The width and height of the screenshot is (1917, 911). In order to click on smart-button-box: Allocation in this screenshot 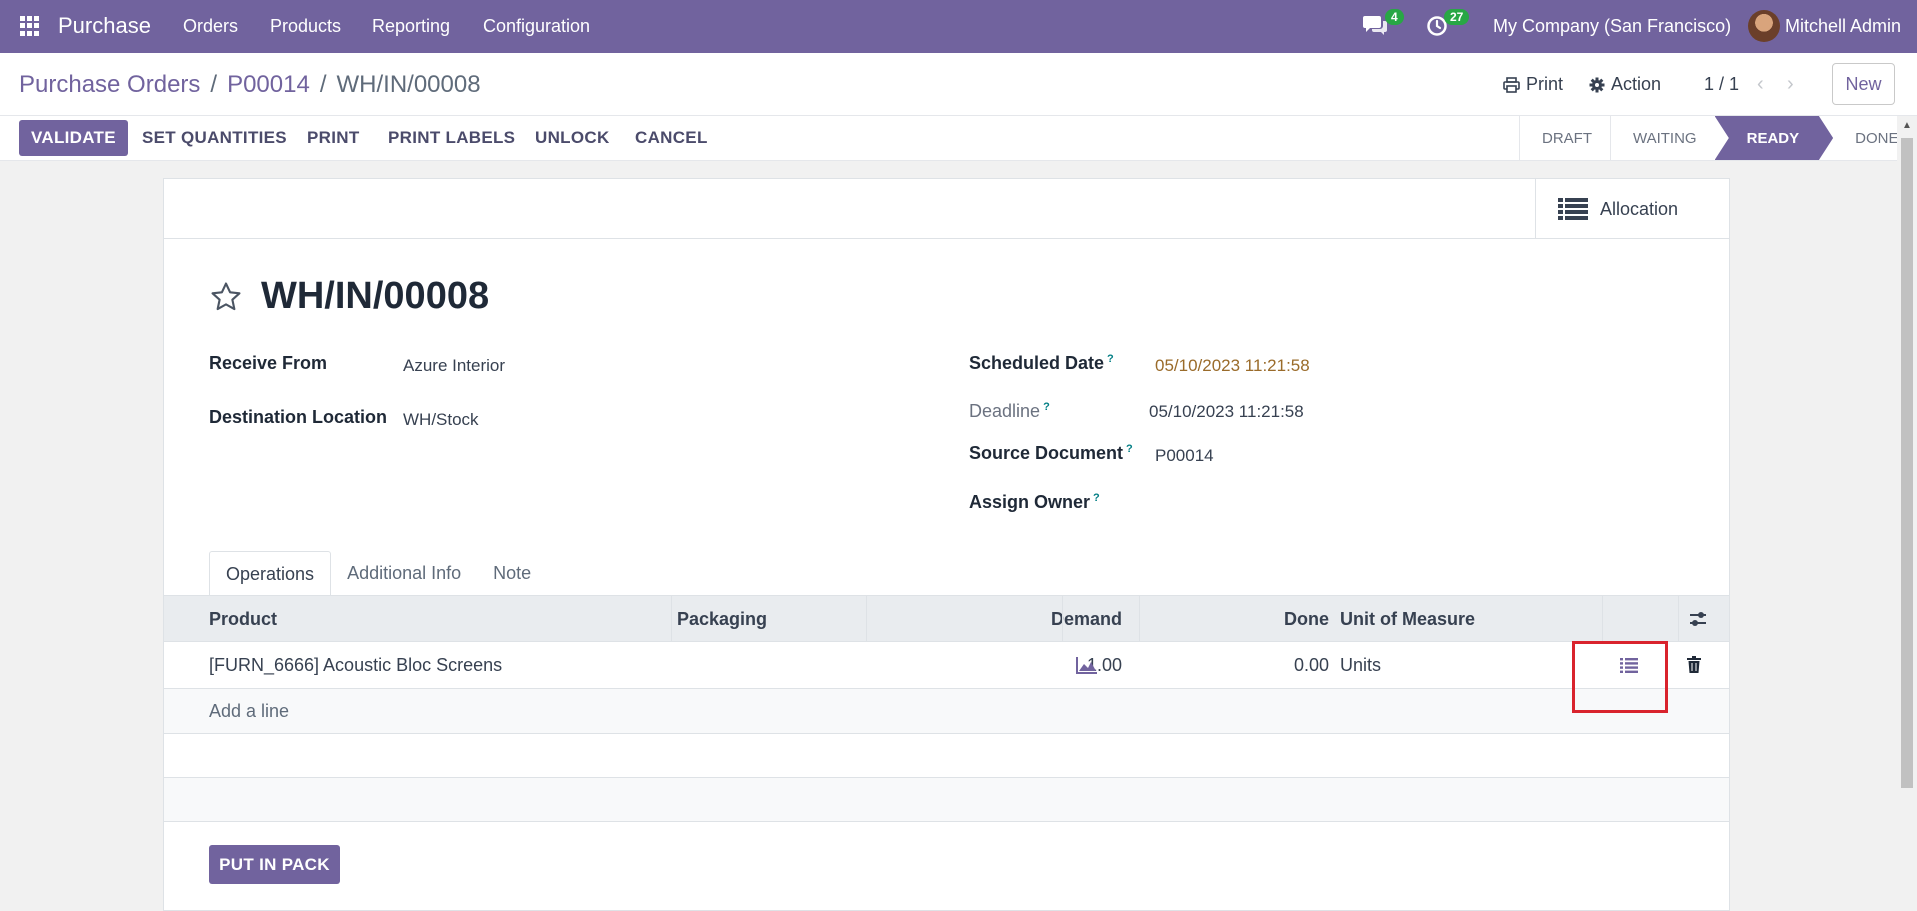, I will do `click(946, 209)`.